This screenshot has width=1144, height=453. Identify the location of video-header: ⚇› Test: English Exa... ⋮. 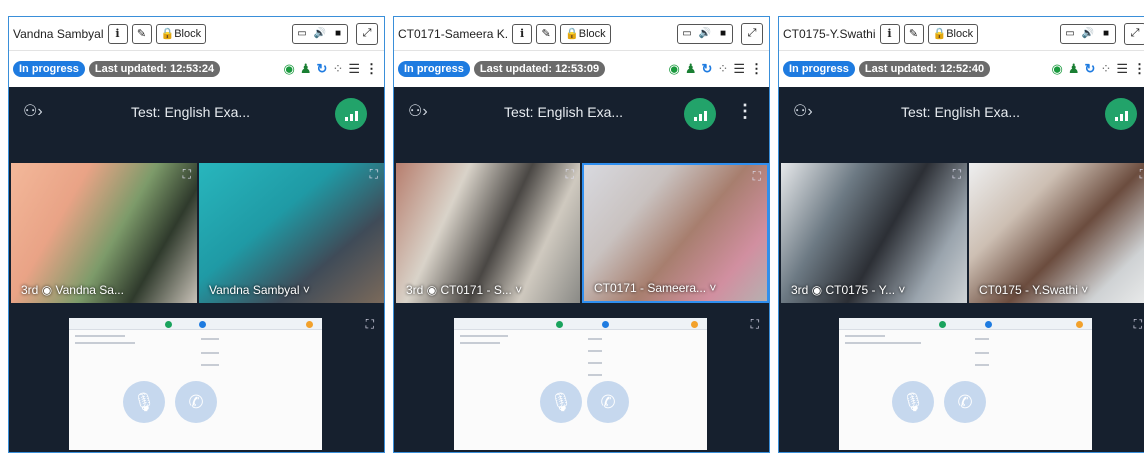
(581, 117).